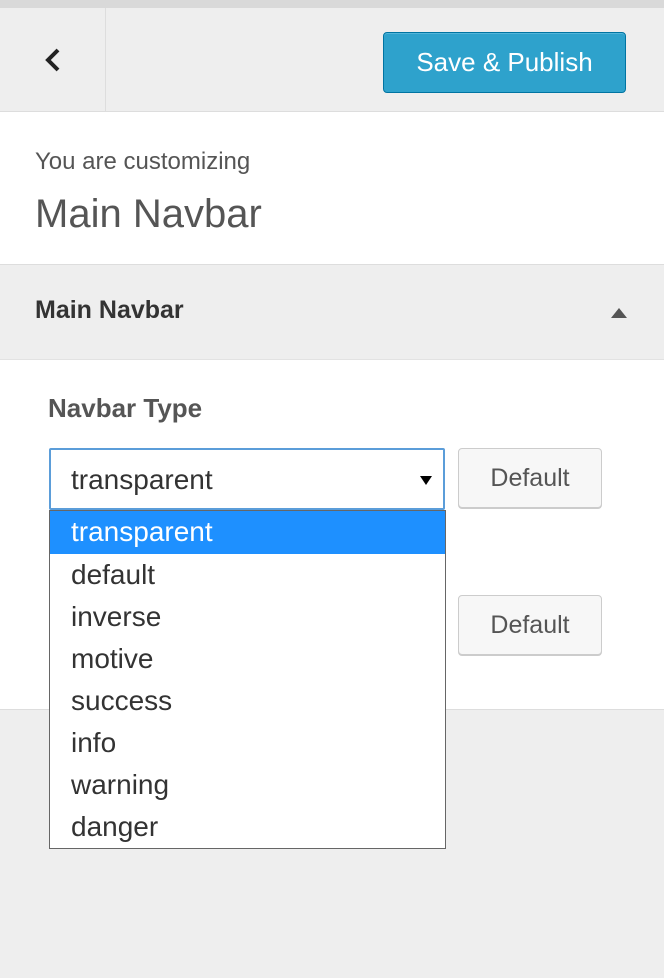 The width and height of the screenshot is (664, 978). Describe the element at coordinates (125, 408) in the screenshot. I see `navbar-type-label: Navbar Type` at that location.